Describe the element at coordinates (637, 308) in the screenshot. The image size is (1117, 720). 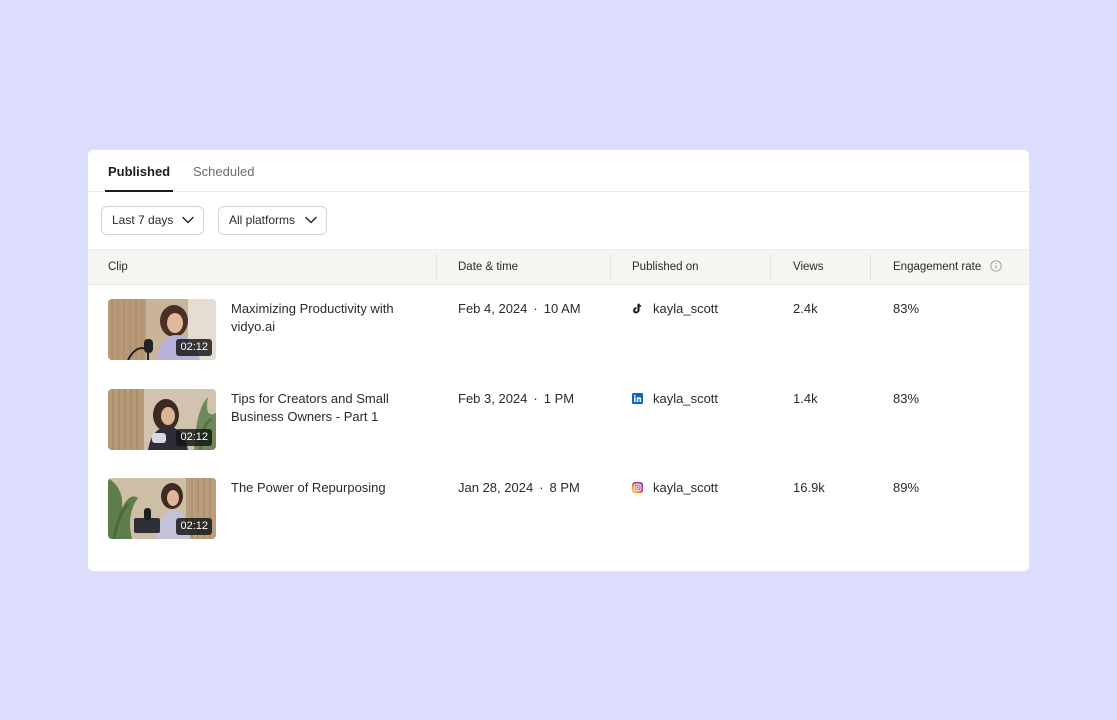
I see `tiktok-icon` at that location.